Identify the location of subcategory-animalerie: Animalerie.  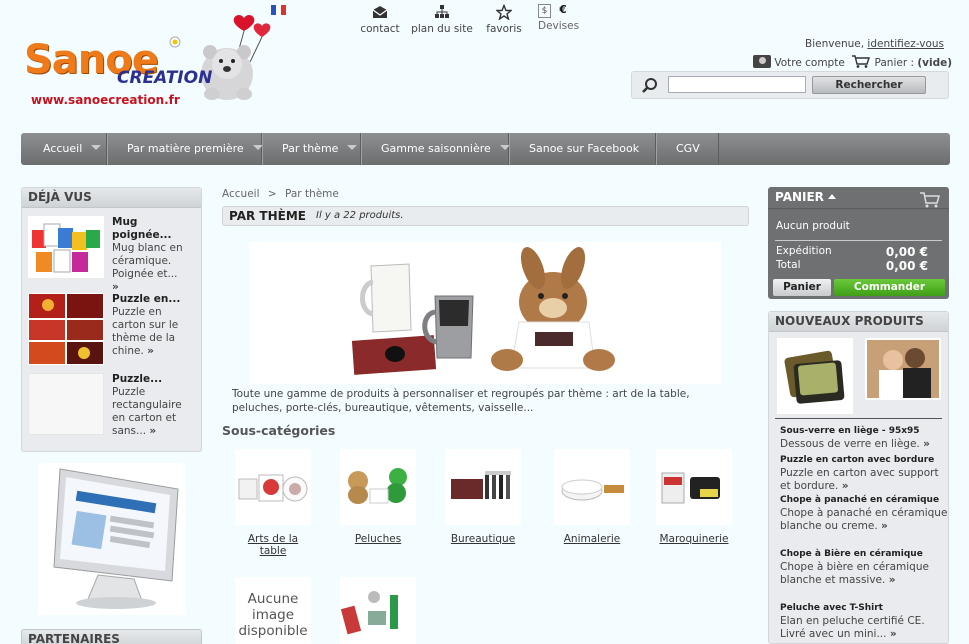
(592, 497).